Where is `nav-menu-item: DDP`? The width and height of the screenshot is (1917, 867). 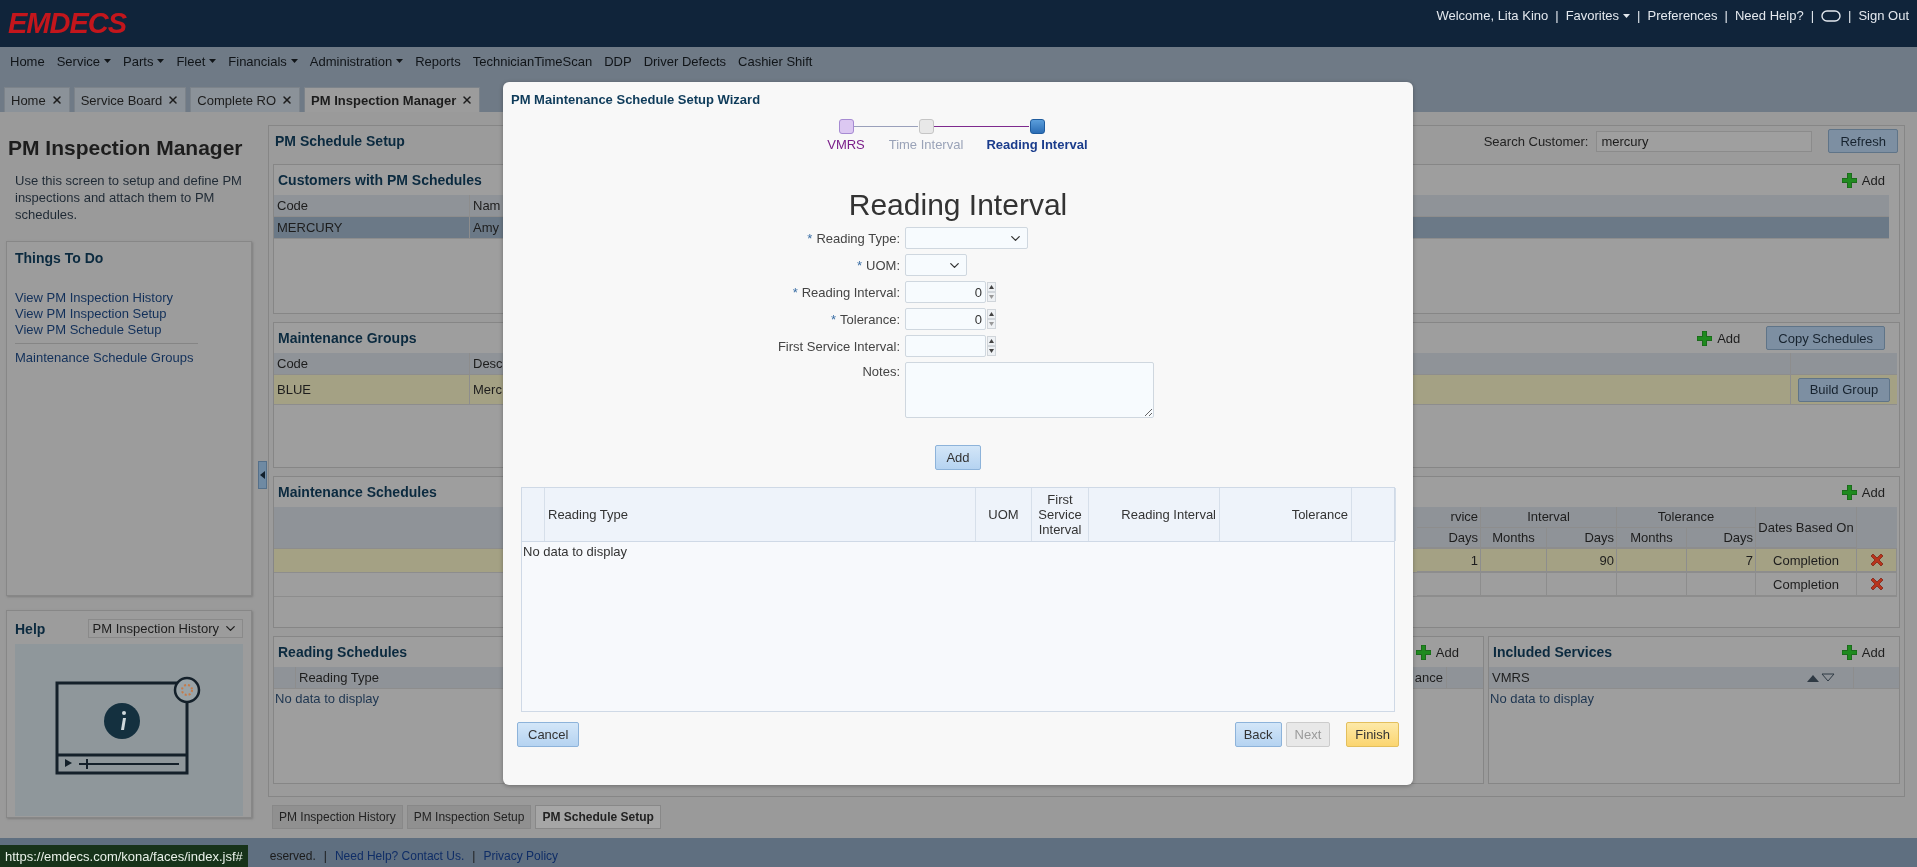 nav-menu-item: DDP is located at coordinates (618, 61).